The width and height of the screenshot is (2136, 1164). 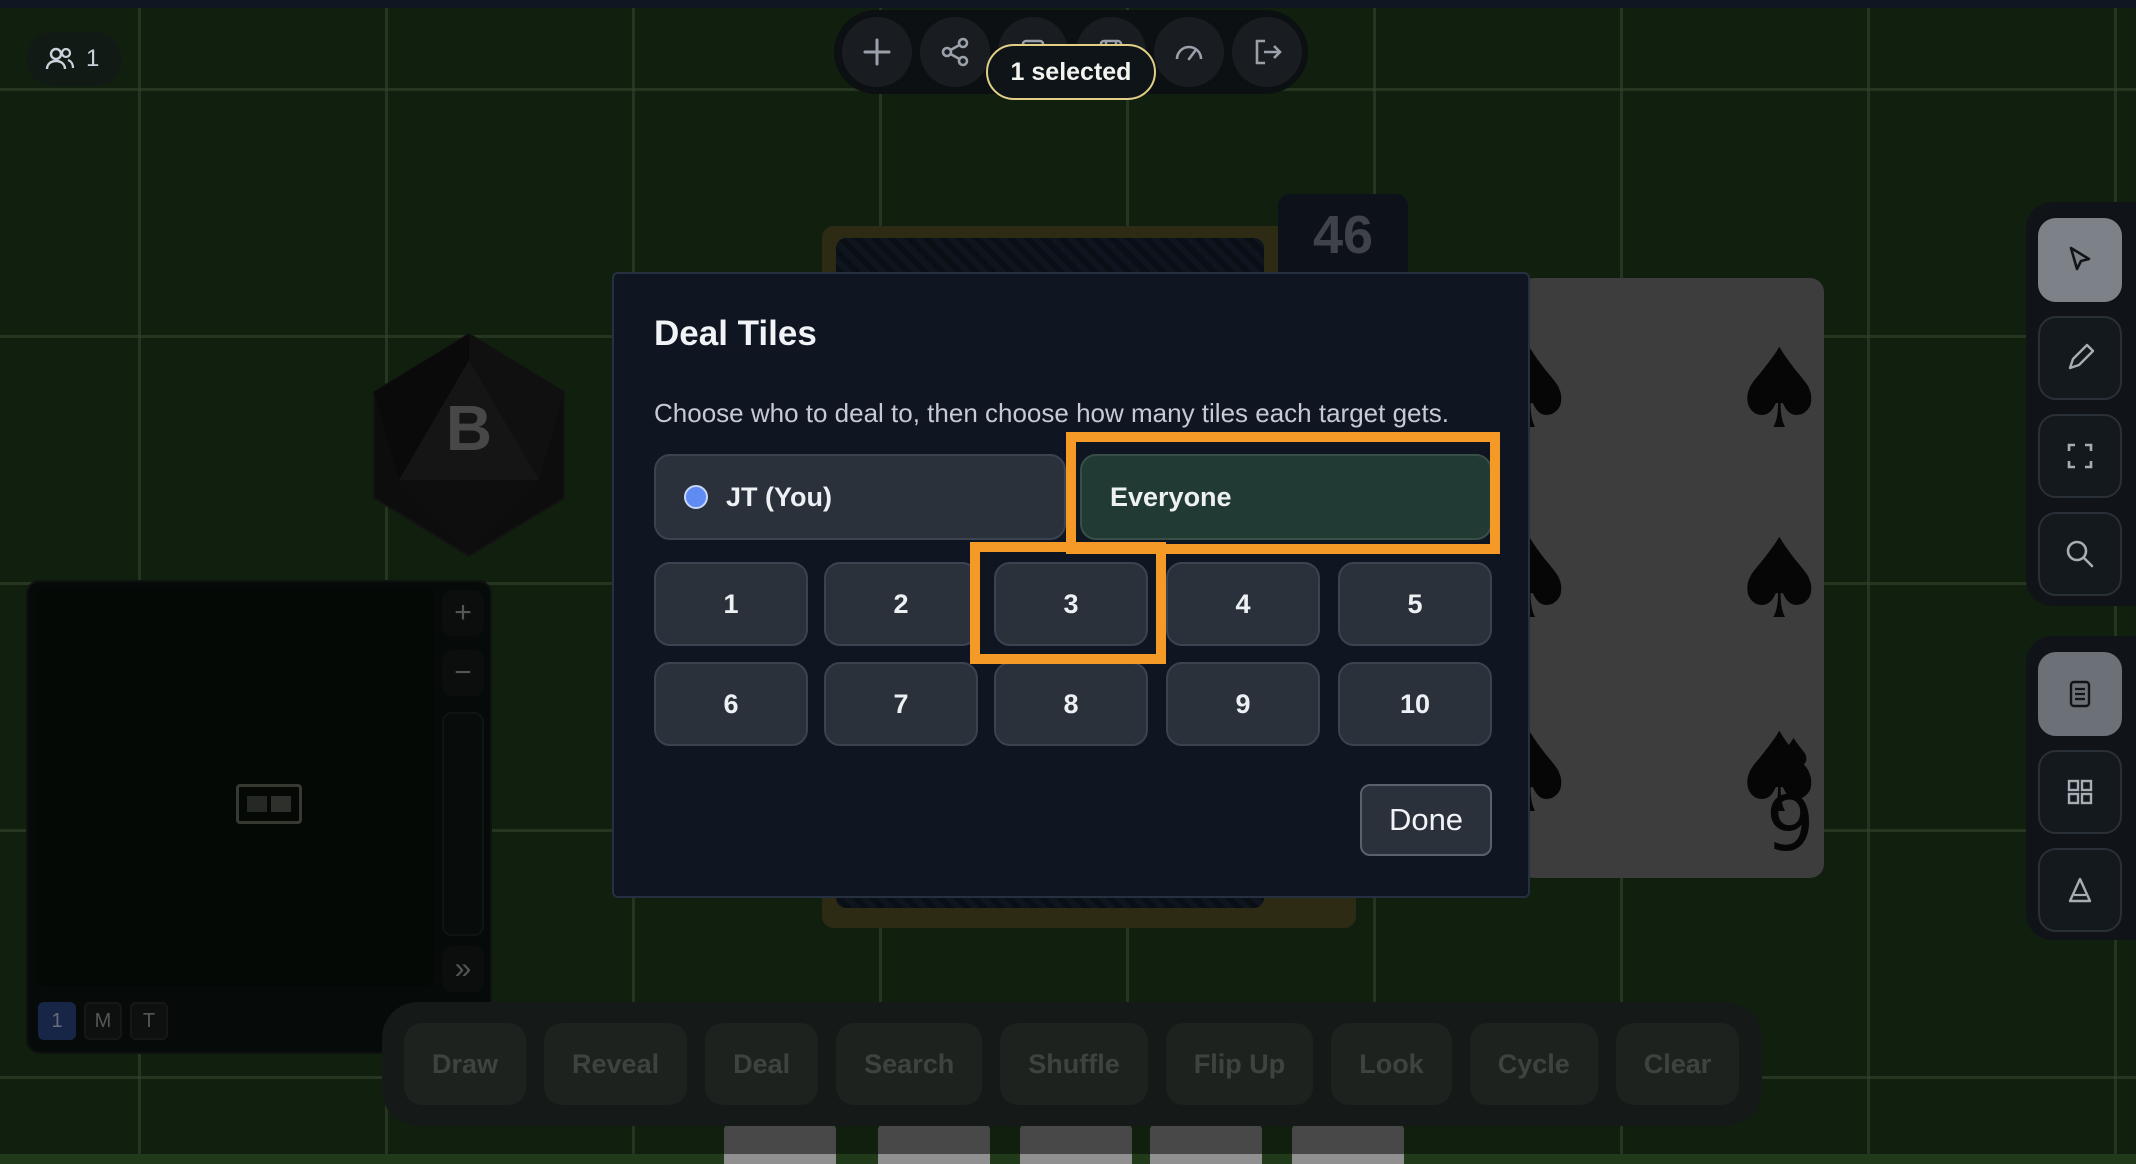 I want to click on target-you-button: JT (You), so click(x=860, y=497).